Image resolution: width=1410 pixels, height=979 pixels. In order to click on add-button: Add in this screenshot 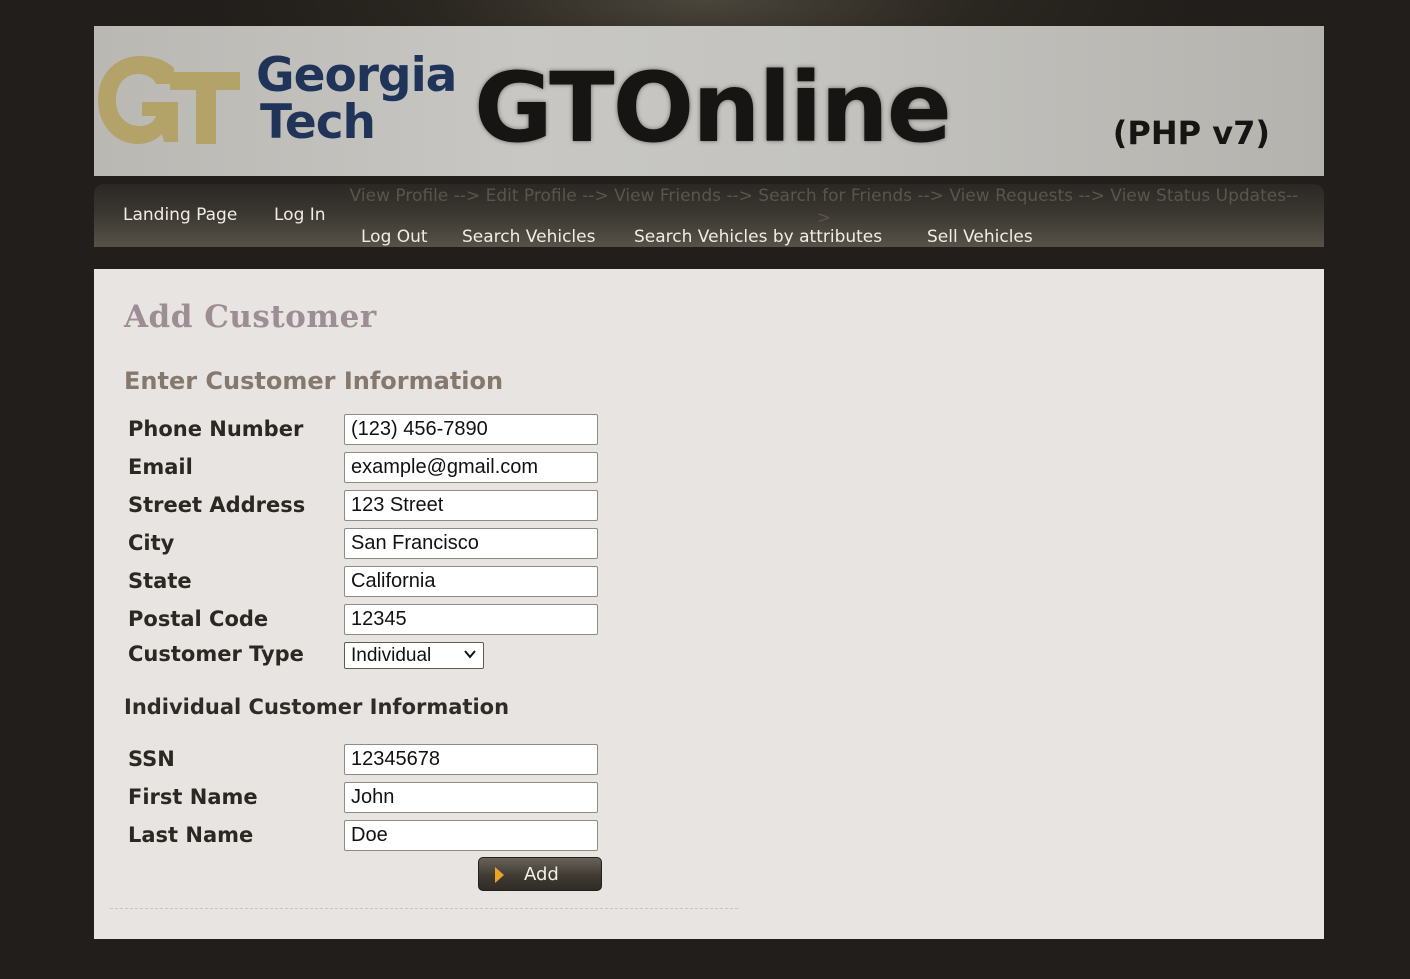, I will do `click(540, 874)`.